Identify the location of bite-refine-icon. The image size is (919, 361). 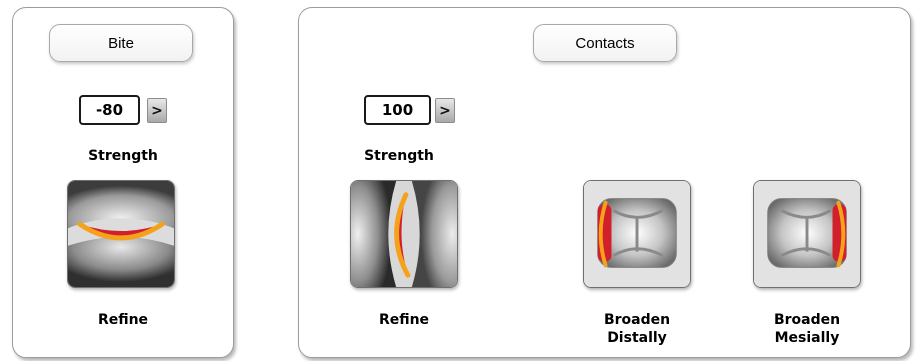
(121, 234).